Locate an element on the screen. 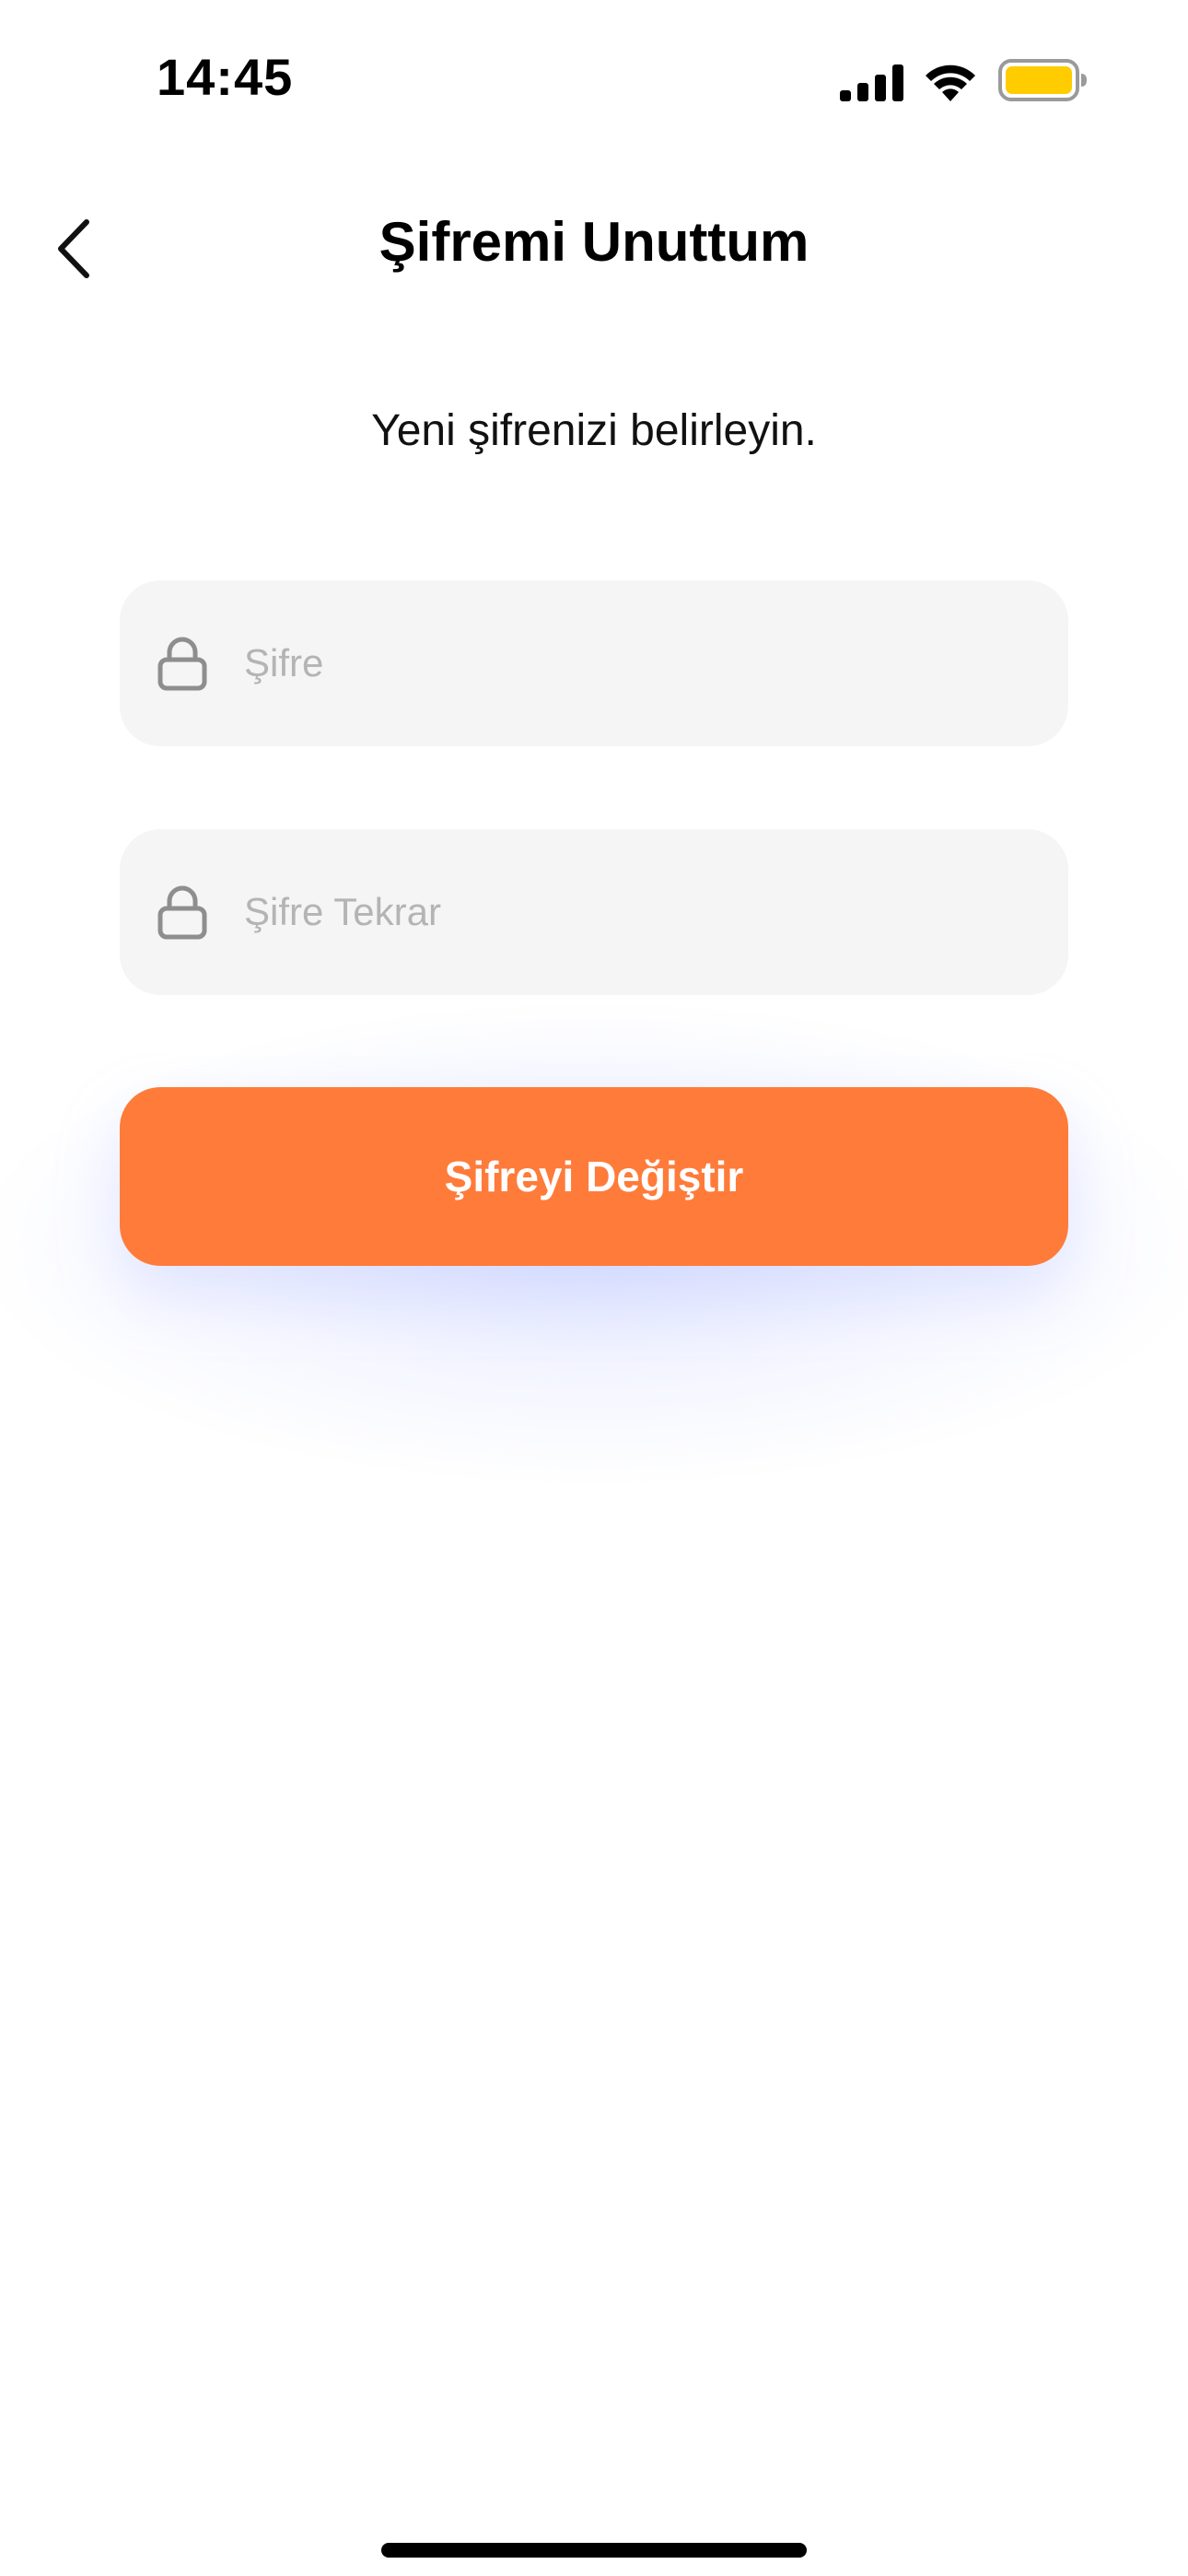 The width and height of the screenshot is (1188, 2576). subtitle: Yeni şifrenizi belirleyin. is located at coordinates (594, 430).